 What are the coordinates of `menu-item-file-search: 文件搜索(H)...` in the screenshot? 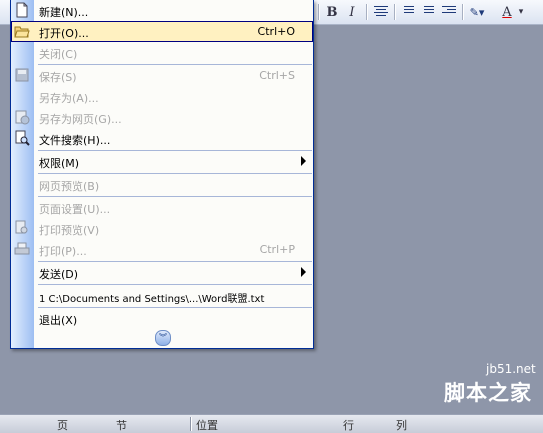 It's located at (162, 138).